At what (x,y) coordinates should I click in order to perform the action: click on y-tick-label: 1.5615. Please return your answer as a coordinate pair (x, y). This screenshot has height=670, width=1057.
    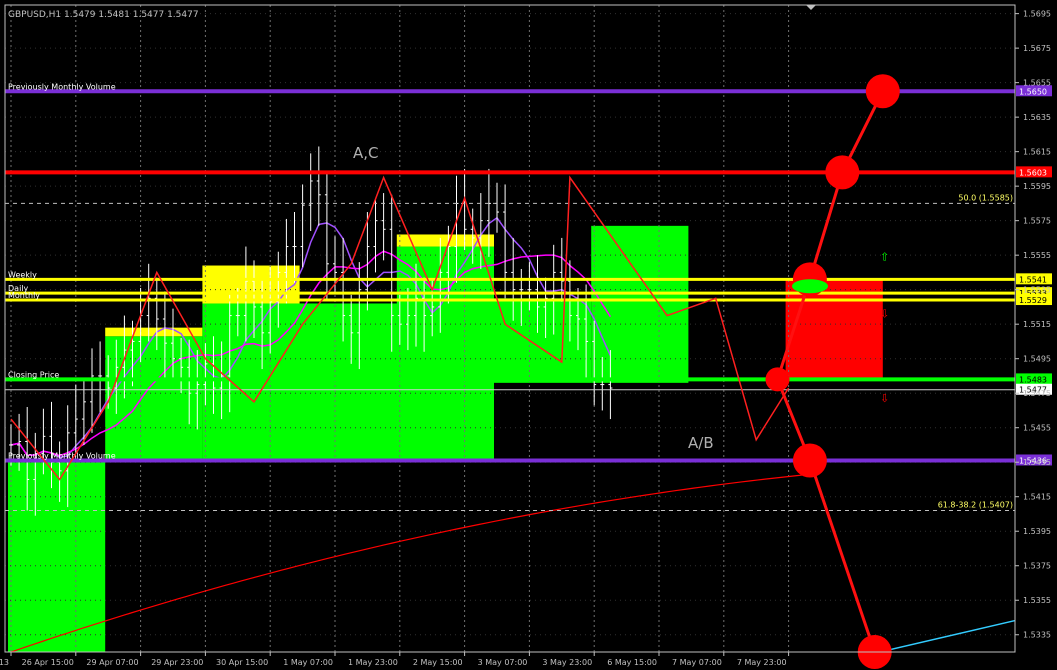
    Looking at the image, I should click on (1037, 152).